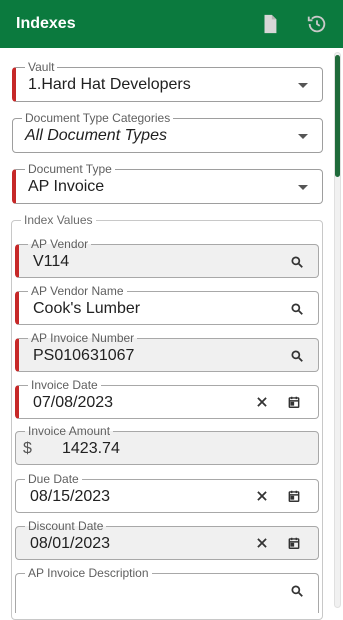 The width and height of the screenshot is (343, 620). What do you see at coordinates (270, 24) in the screenshot?
I see `document-icon` at bounding box center [270, 24].